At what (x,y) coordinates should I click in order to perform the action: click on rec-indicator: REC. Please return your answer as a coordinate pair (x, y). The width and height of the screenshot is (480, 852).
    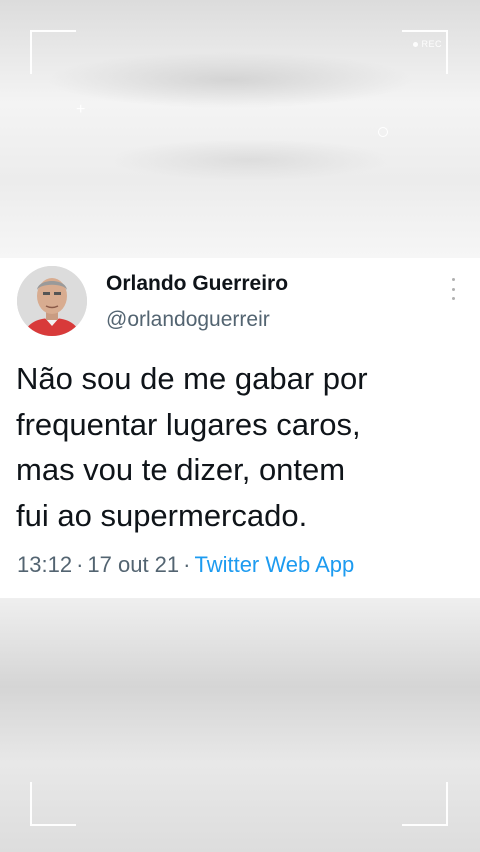
    Looking at the image, I should click on (427, 44).